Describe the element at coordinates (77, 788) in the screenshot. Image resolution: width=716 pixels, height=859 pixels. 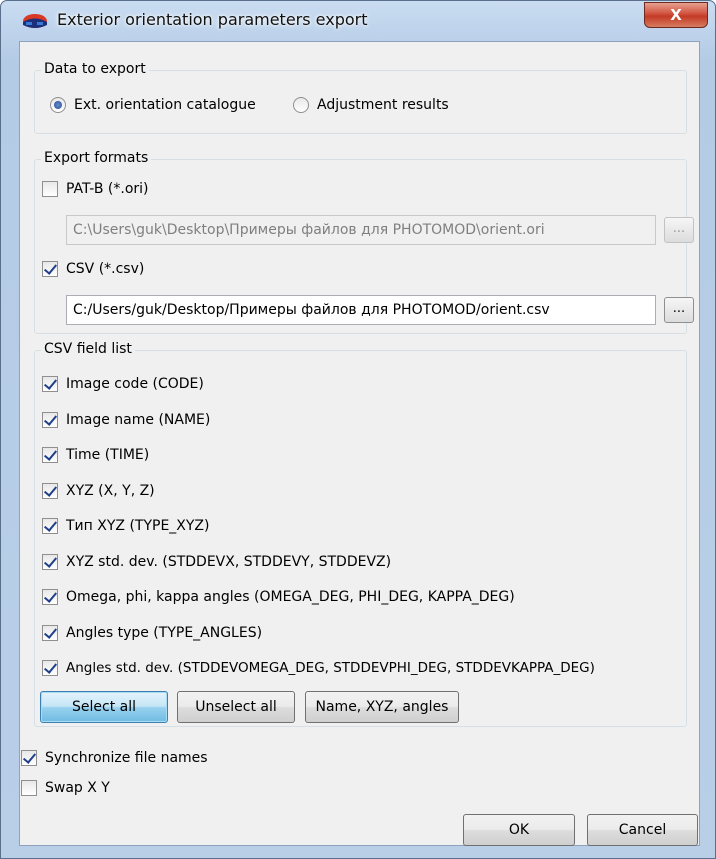
I see `checkbox-label: Swap X Y` at that location.